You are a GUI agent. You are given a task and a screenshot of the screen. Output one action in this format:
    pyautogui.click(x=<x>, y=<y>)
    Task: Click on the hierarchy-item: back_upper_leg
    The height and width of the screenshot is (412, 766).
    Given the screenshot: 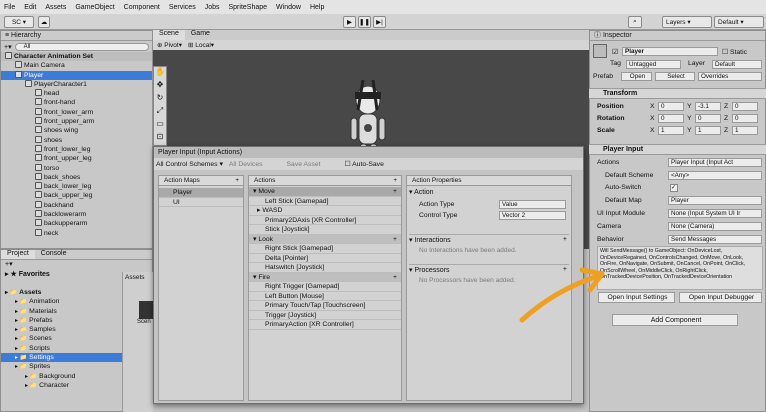 What is the action you would take?
    pyautogui.click(x=76, y=195)
    